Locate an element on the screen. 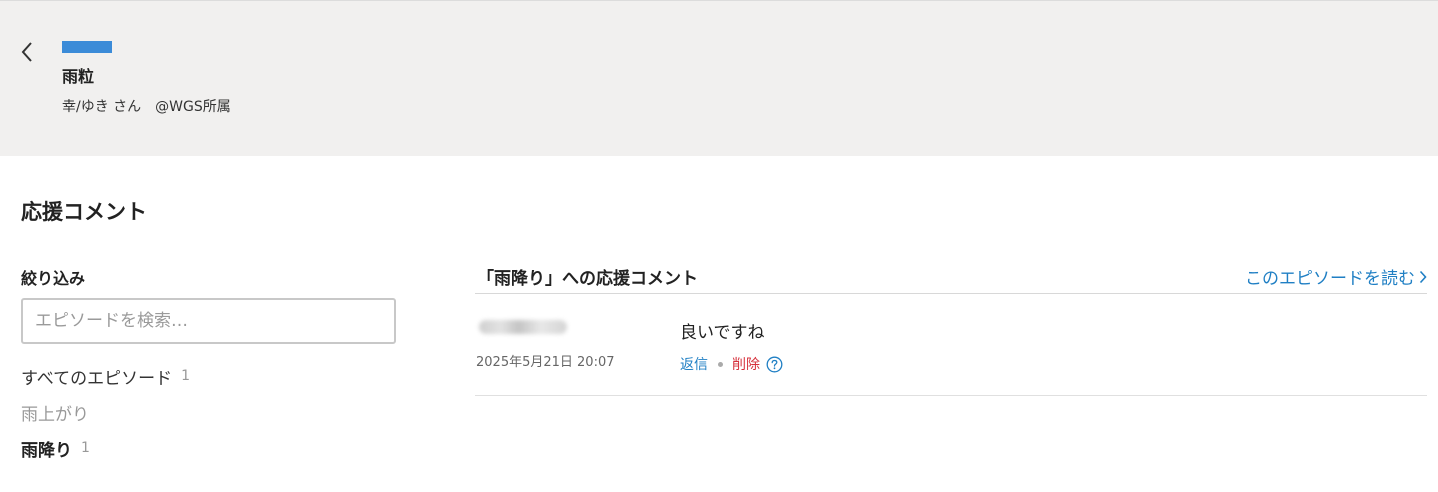  read-episode-link: このエピソードを読む is located at coordinates (1336, 276).